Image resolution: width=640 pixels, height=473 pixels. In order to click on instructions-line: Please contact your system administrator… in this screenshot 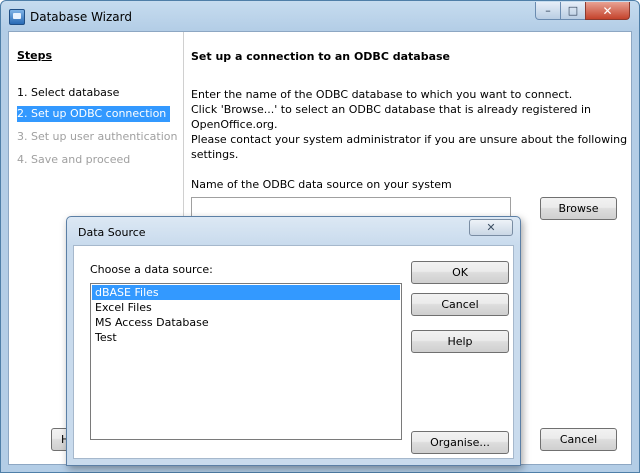, I will do `click(409, 139)`.